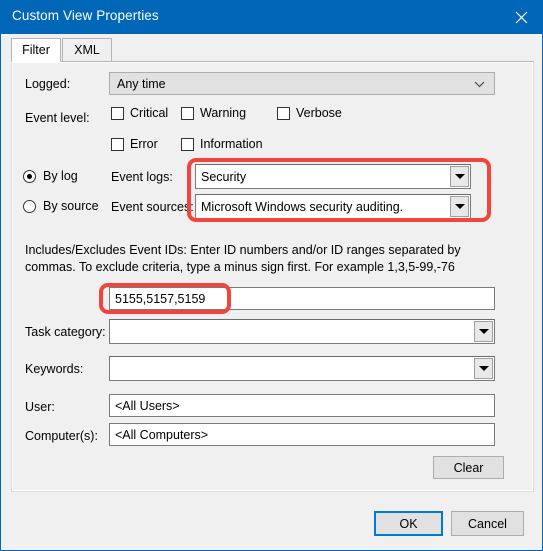 This screenshot has height=551, width=543. Describe the element at coordinates (60, 176) in the screenshot. I see `radio-by-log-label: By log` at that location.